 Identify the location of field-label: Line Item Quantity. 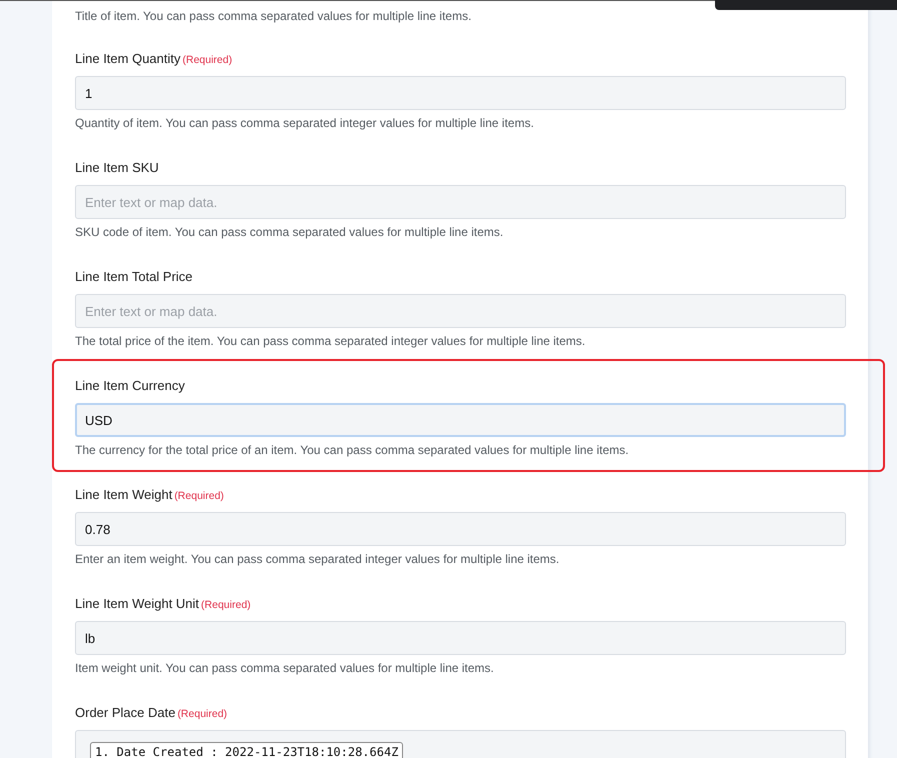
(127, 59).